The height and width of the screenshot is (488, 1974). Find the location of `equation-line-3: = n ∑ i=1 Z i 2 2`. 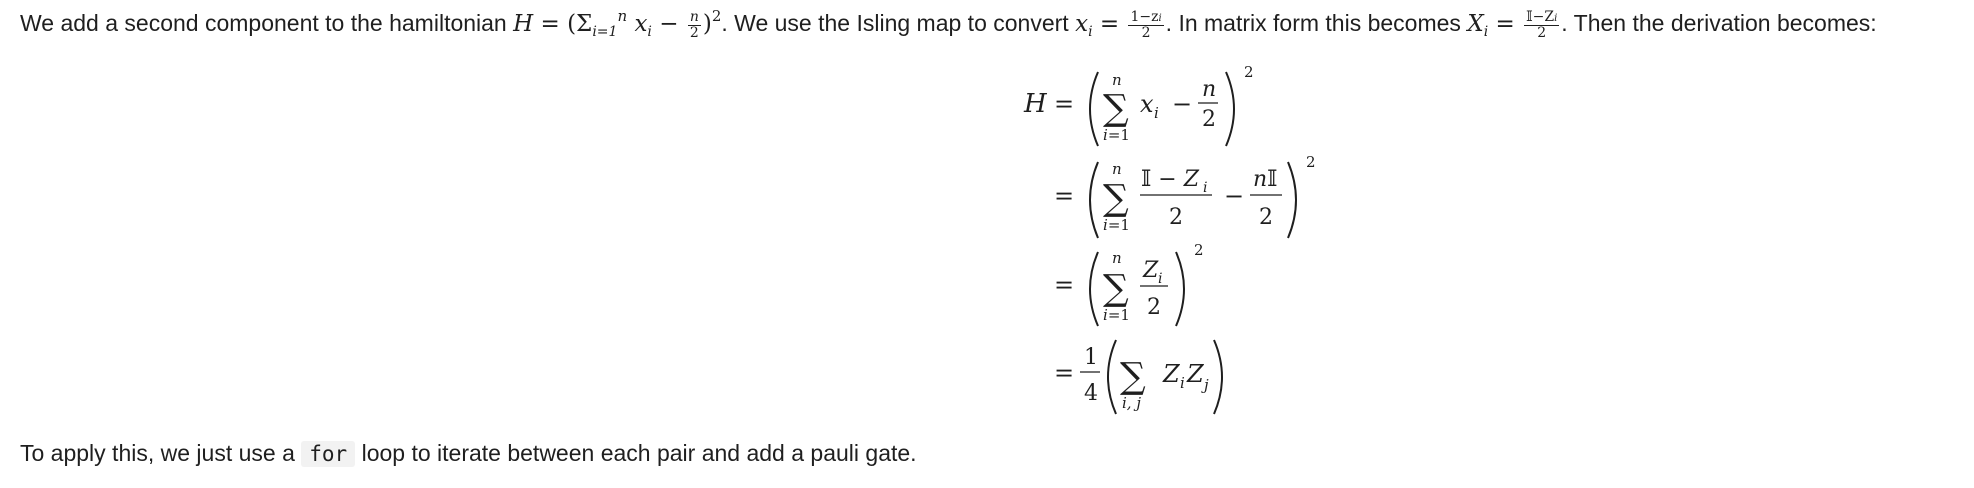

equation-line-3: = n ∑ i=1 Z i 2 2 is located at coordinates (1129, 284).